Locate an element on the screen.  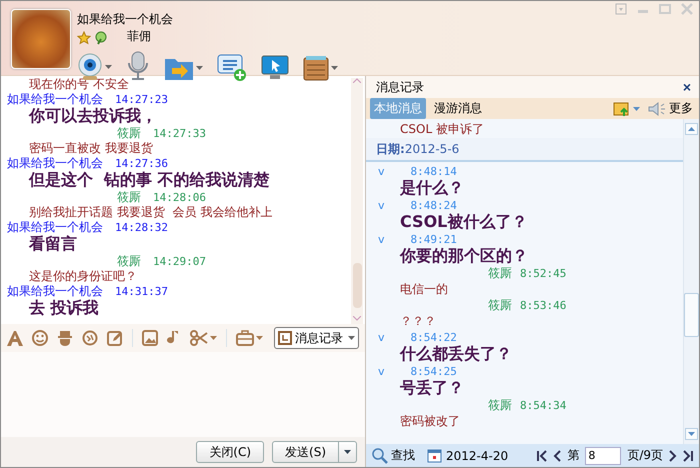
search-icon is located at coordinates (380, 456).